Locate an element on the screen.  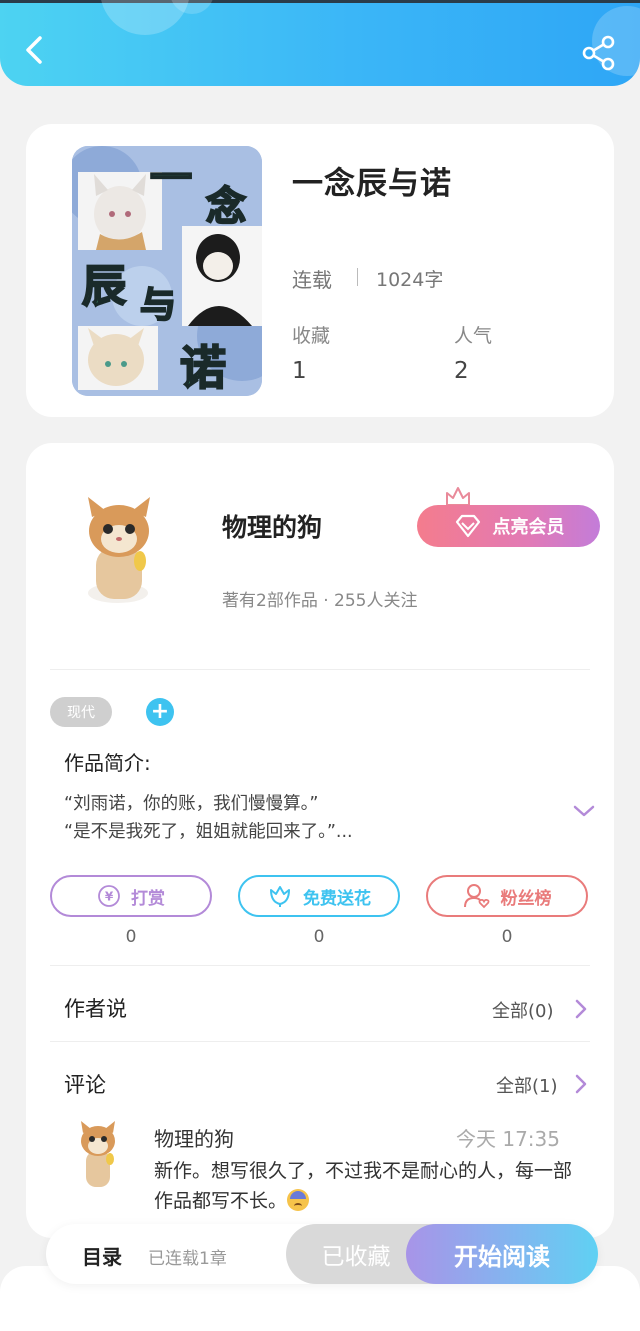
fans-ranking-button: 粉丝榜 is located at coordinates (507, 896).